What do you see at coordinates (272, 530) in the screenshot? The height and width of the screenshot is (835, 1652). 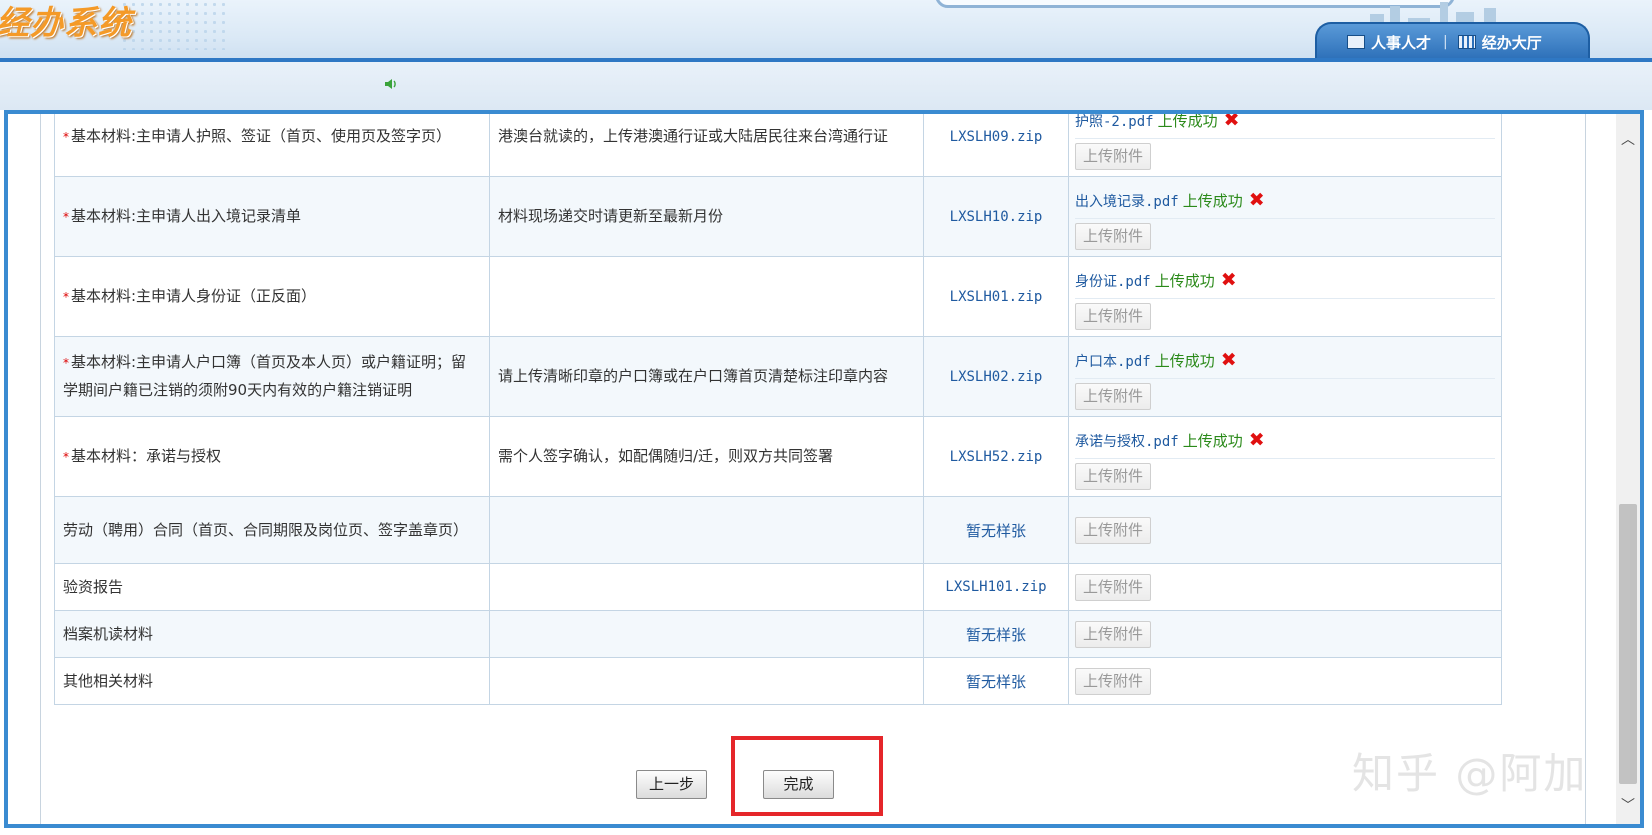 I see `material-name: 劳动（聘用）合同（首页、合同期限及岗位页、签字盖章页）` at bounding box center [272, 530].